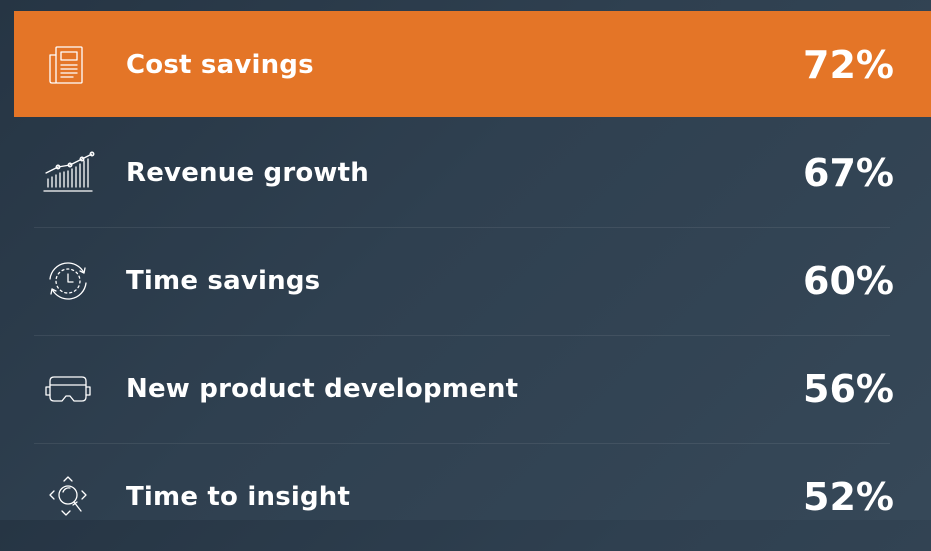  I want to click on vr-headset-icon, so click(68, 389).